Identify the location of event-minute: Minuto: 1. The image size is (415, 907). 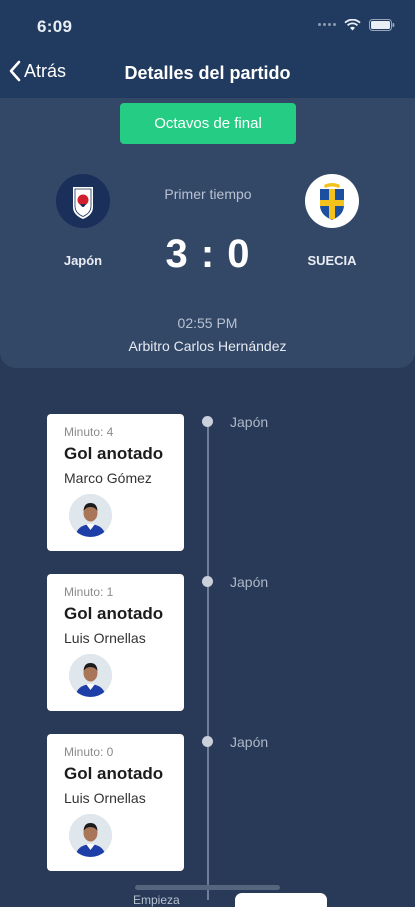
(89, 592).